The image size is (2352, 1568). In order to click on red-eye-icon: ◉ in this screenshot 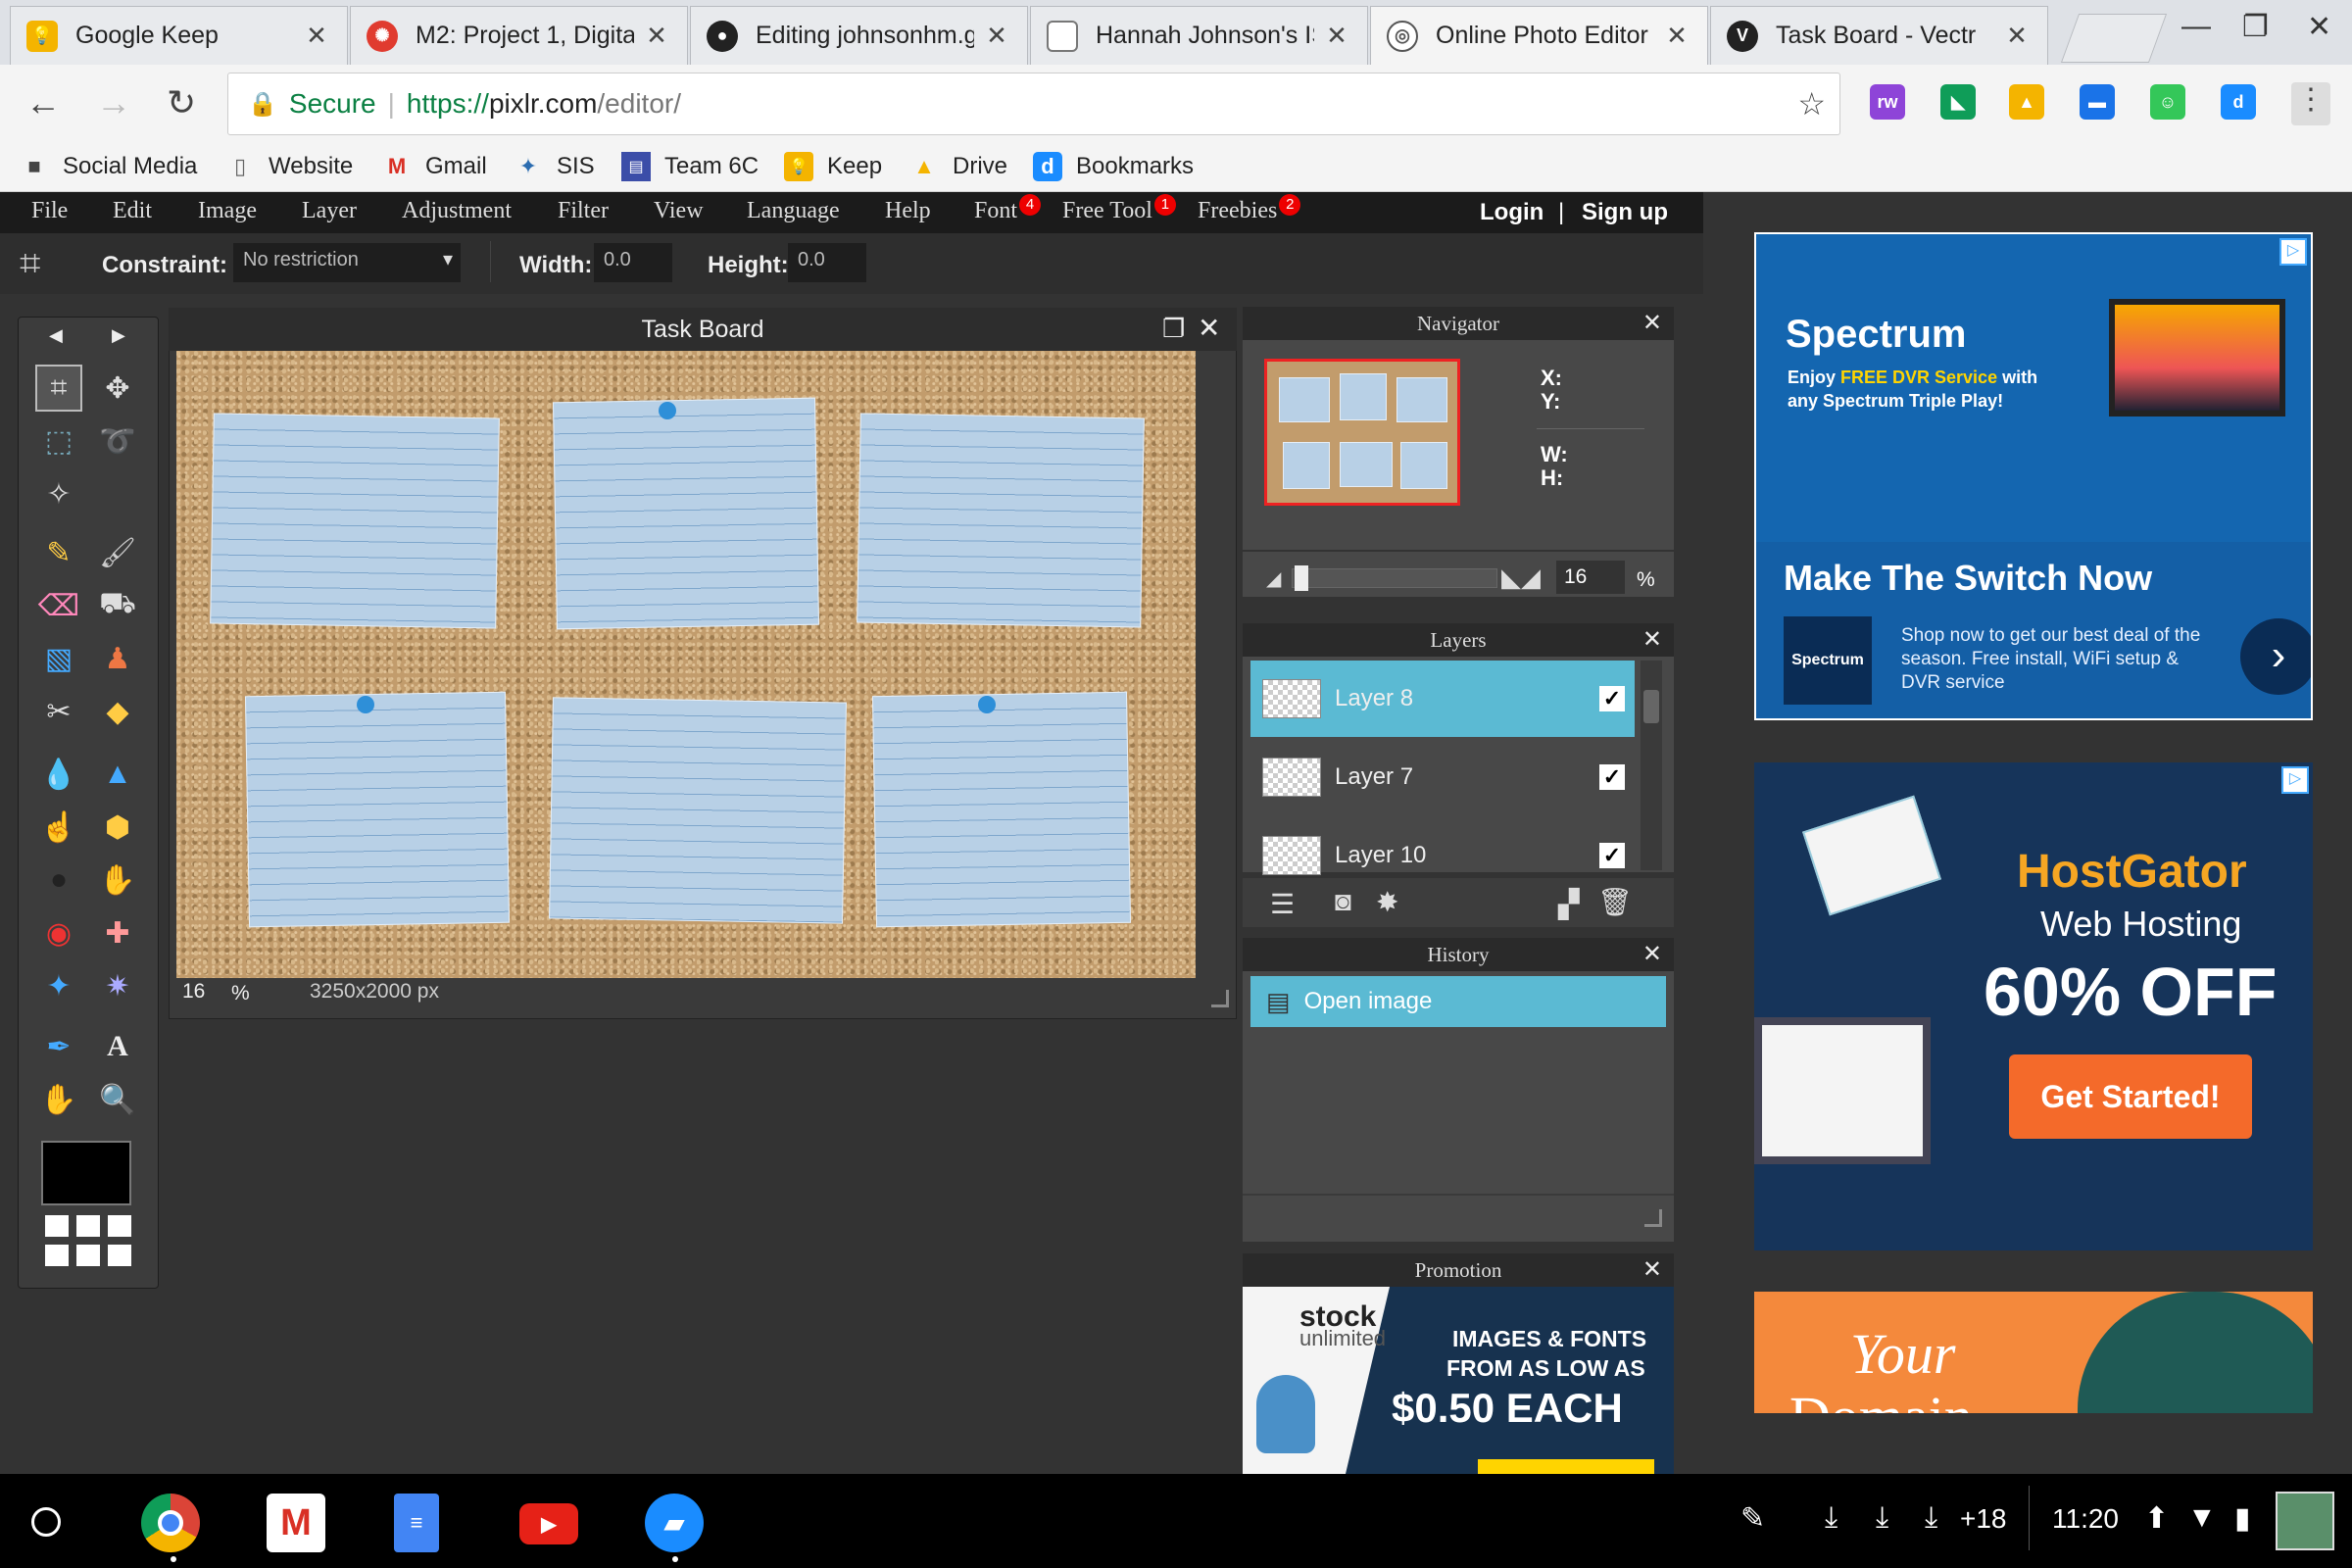, I will do `click(58, 932)`.